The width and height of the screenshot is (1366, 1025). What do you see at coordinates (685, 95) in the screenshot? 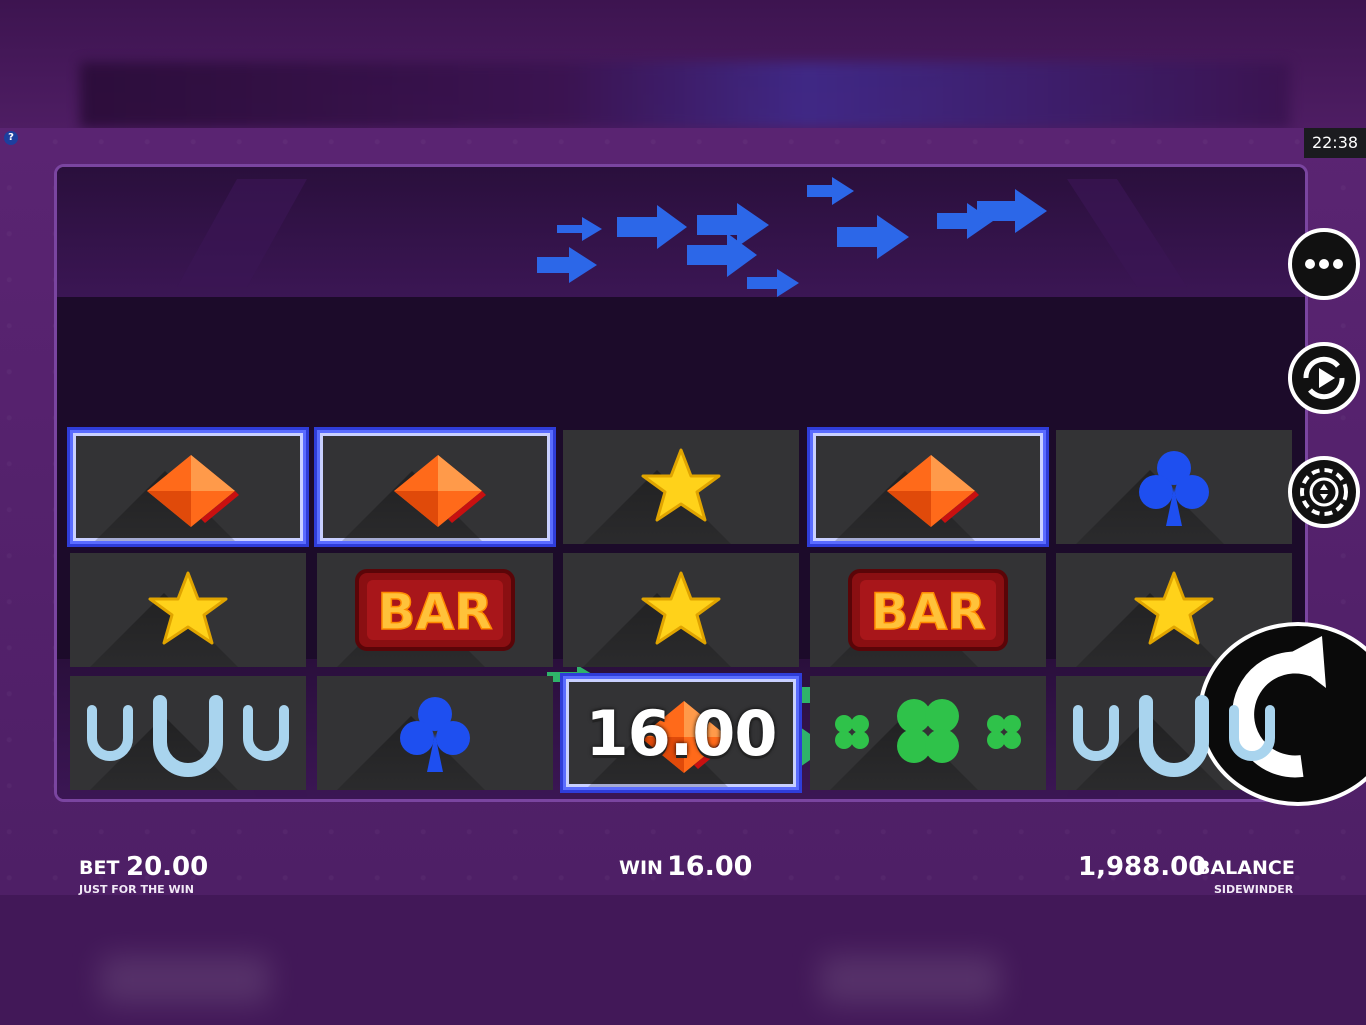
I see `background-blur-band` at bounding box center [685, 95].